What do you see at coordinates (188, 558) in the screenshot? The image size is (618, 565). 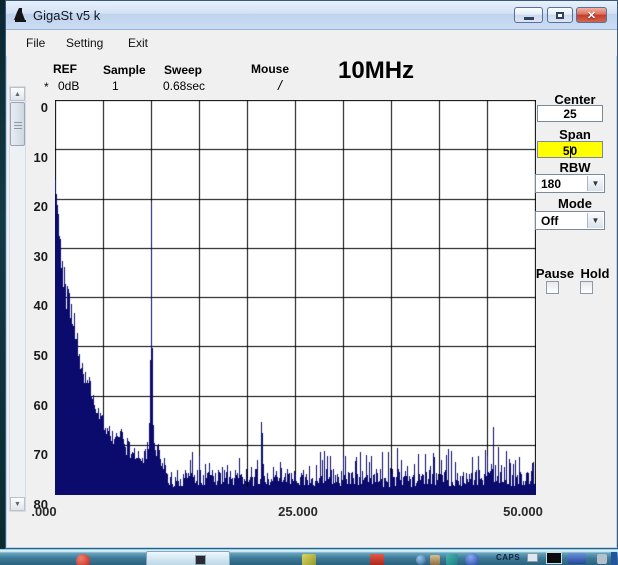 I see `taskbar-active-app-button` at bounding box center [188, 558].